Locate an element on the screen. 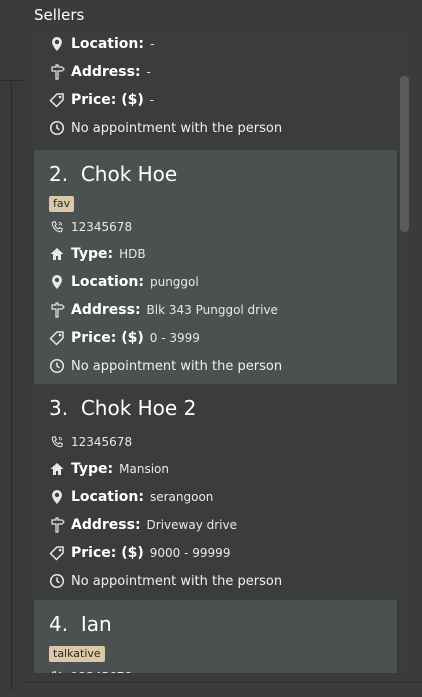 This screenshot has height=697, width=422. seller-index: 4. is located at coordinates (59, 624).